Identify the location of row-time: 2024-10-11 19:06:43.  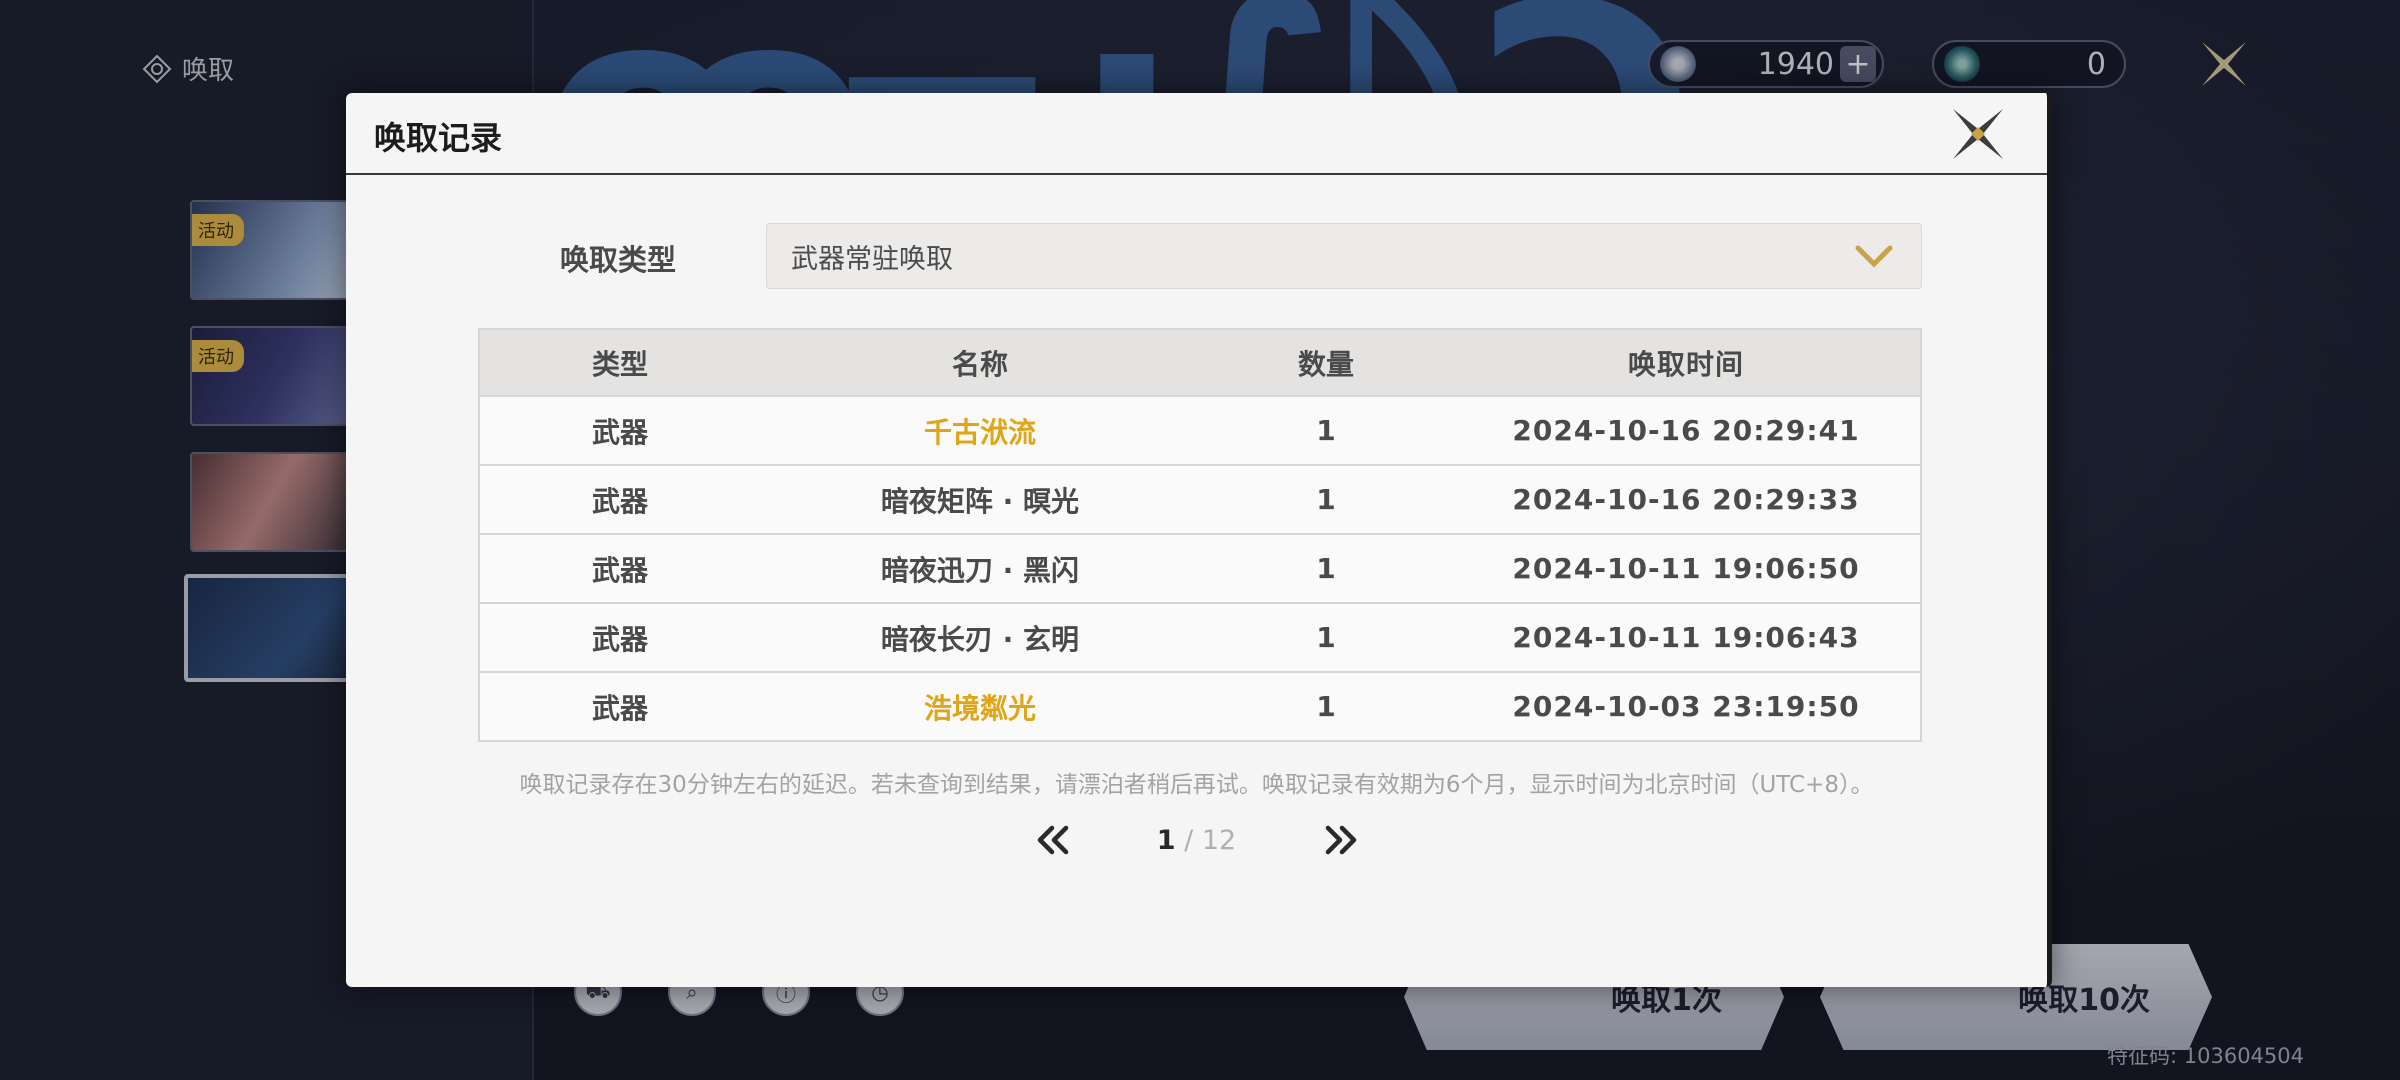
(1686, 637).